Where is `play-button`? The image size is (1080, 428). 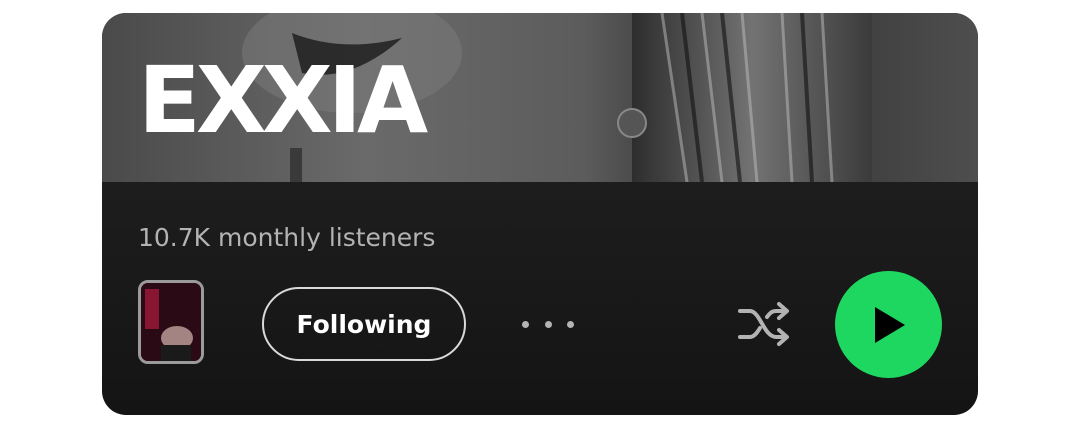
play-button is located at coordinates (888, 324).